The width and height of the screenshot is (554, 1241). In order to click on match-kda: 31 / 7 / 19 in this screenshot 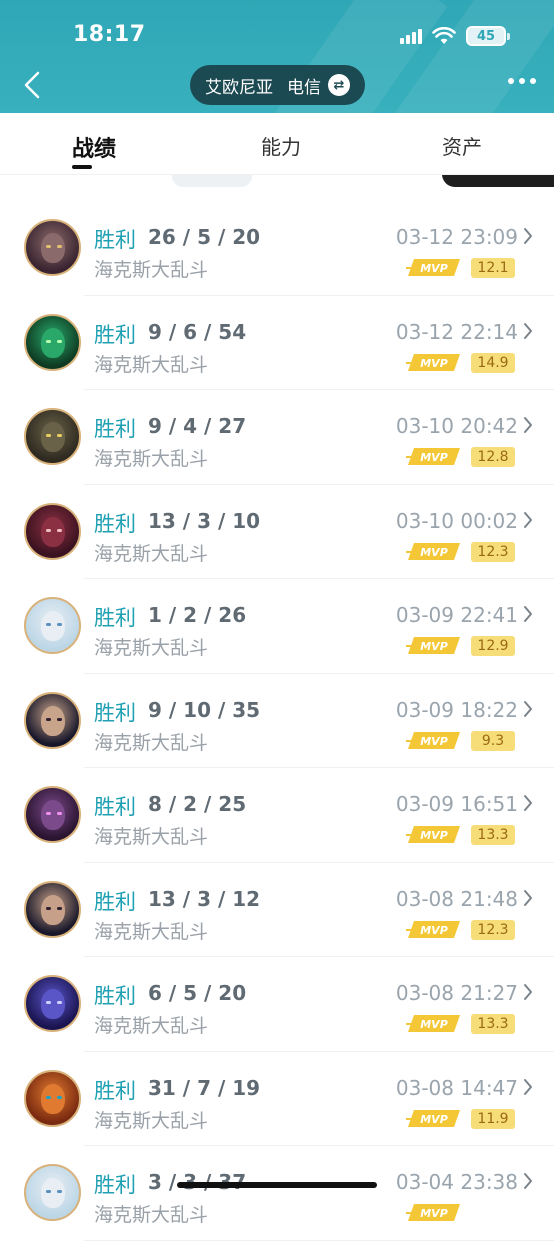, I will do `click(204, 1087)`.